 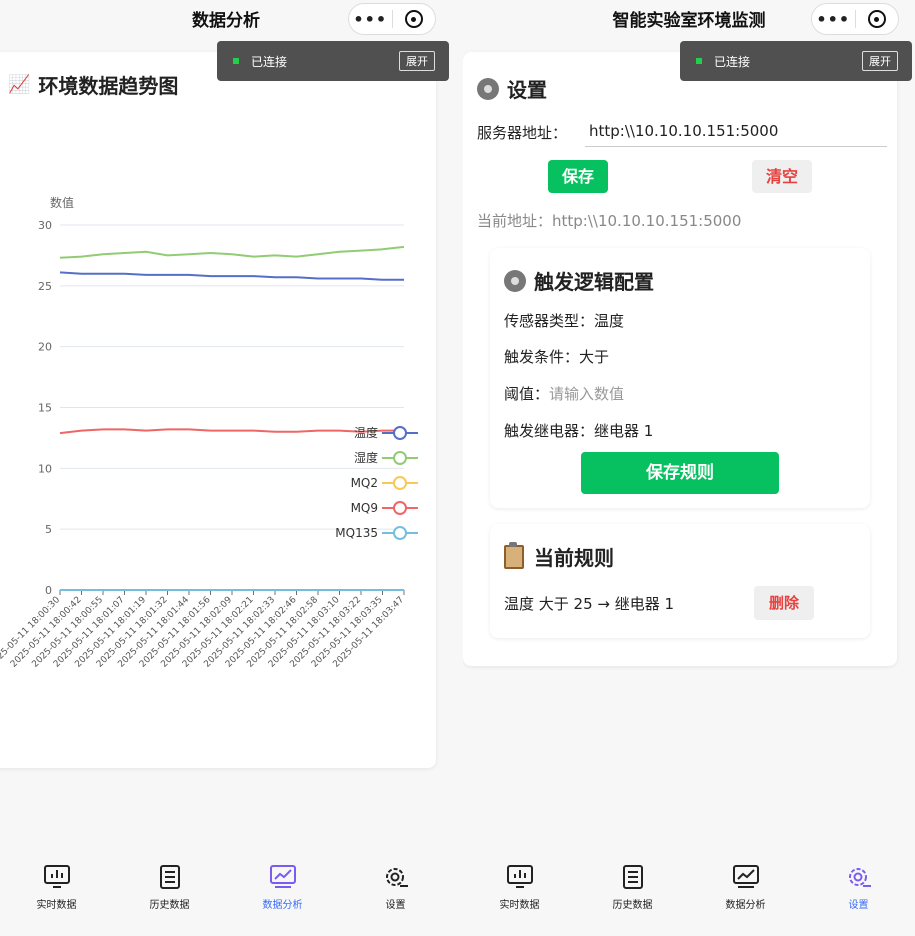 I want to click on delete-rule-button: 删除, so click(x=784, y=603).